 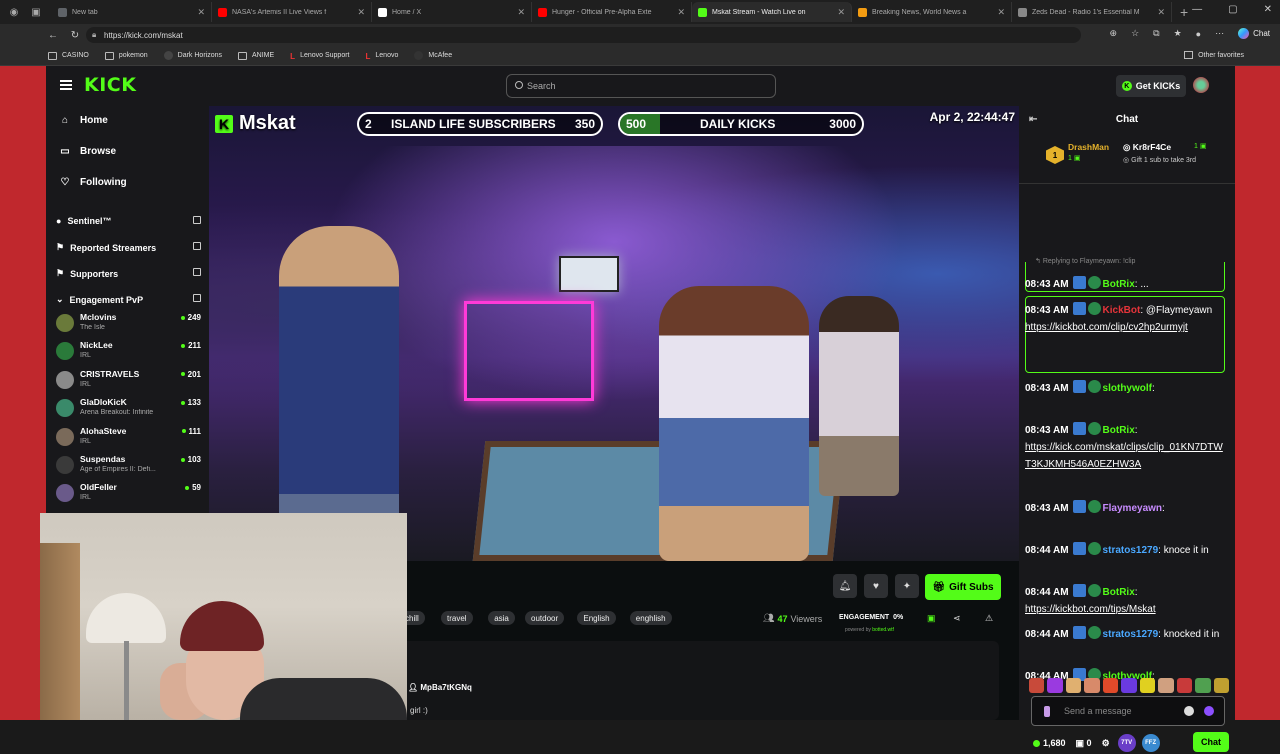 I want to click on clip-button: ✦, so click(x=907, y=586).